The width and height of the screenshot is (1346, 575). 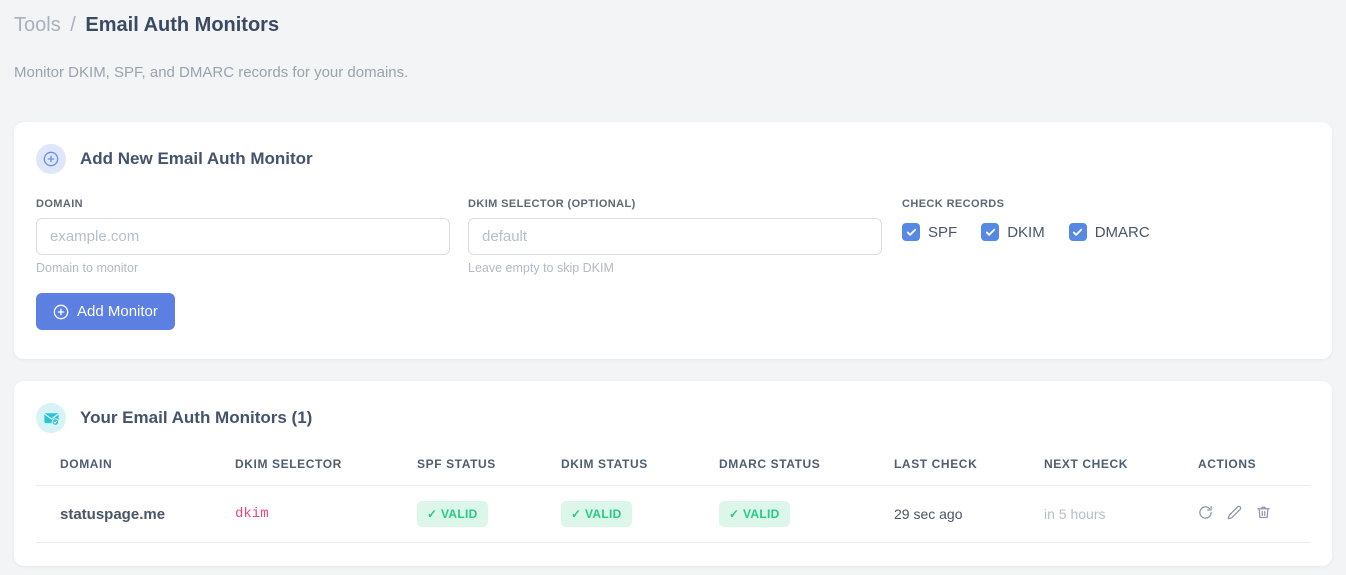 What do you see at coordinates (945, 466) in the screenshot?
I see `column-header-last-check: LAST CHECK` at bounding box center [945, 466].